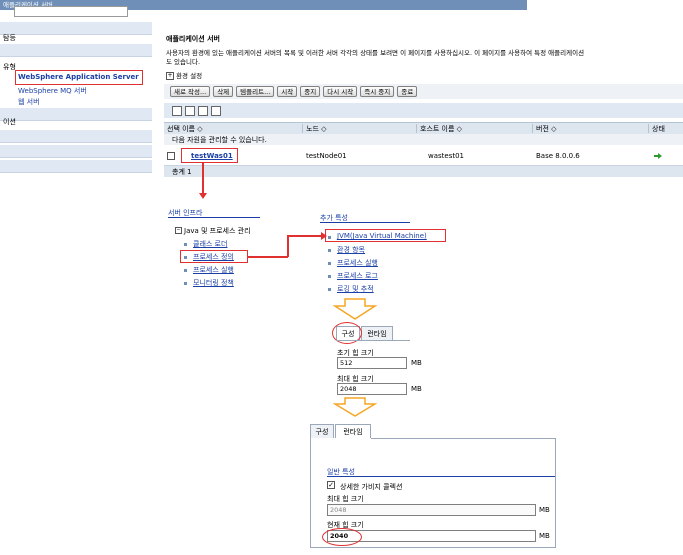 This screenshot has height=555, width=683. Describe the element at coordinates (193, 39) in the screenshot. I see `page-heading: 애플리케이션 서버` at that location.